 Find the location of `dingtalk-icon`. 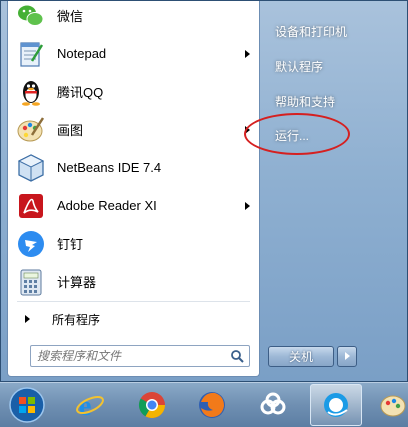

dingtalk-icon is located at coordinates (31, 244).